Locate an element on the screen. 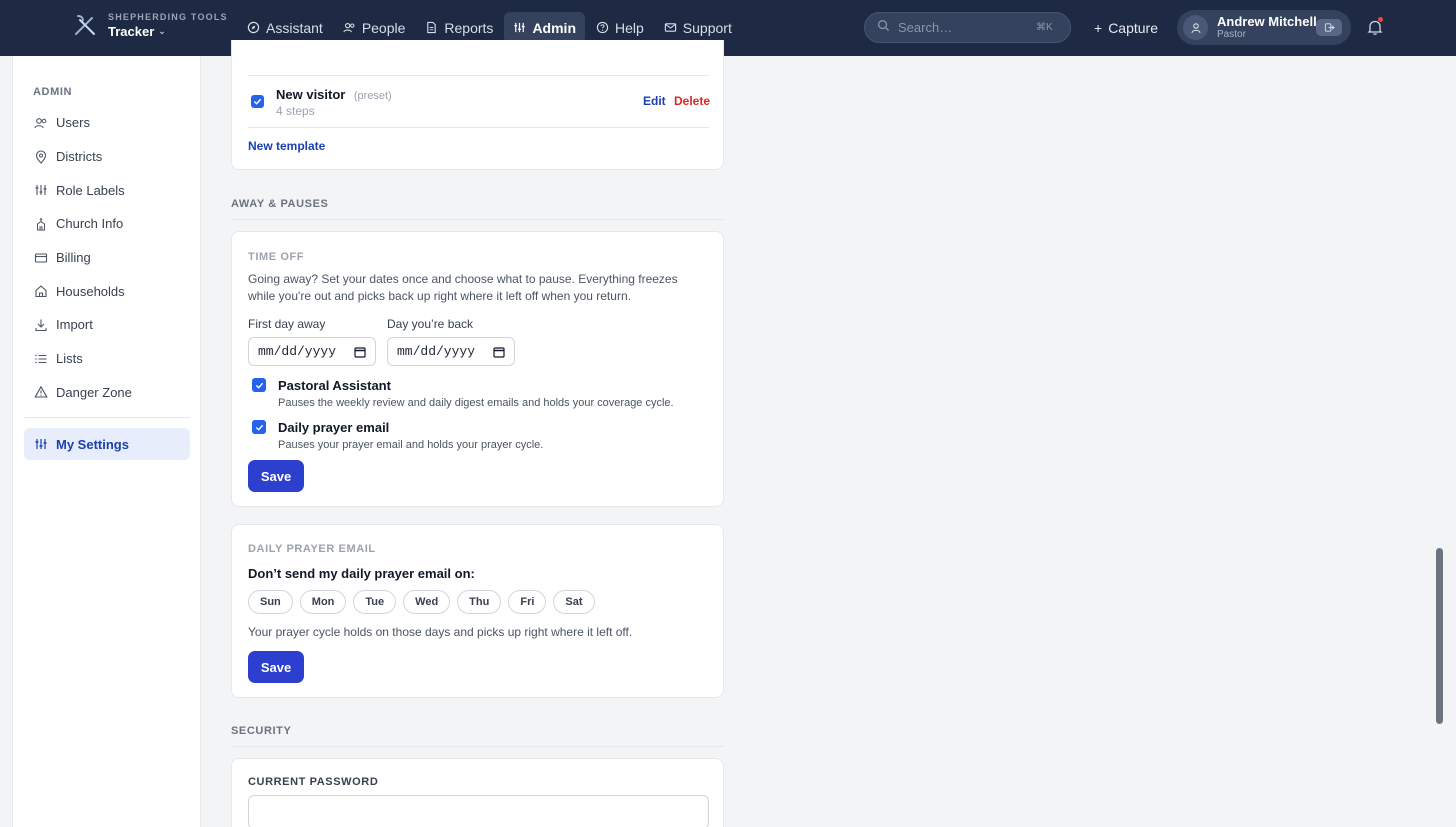  day-toggle-tue: Tue is located at coordinates (375, 602).